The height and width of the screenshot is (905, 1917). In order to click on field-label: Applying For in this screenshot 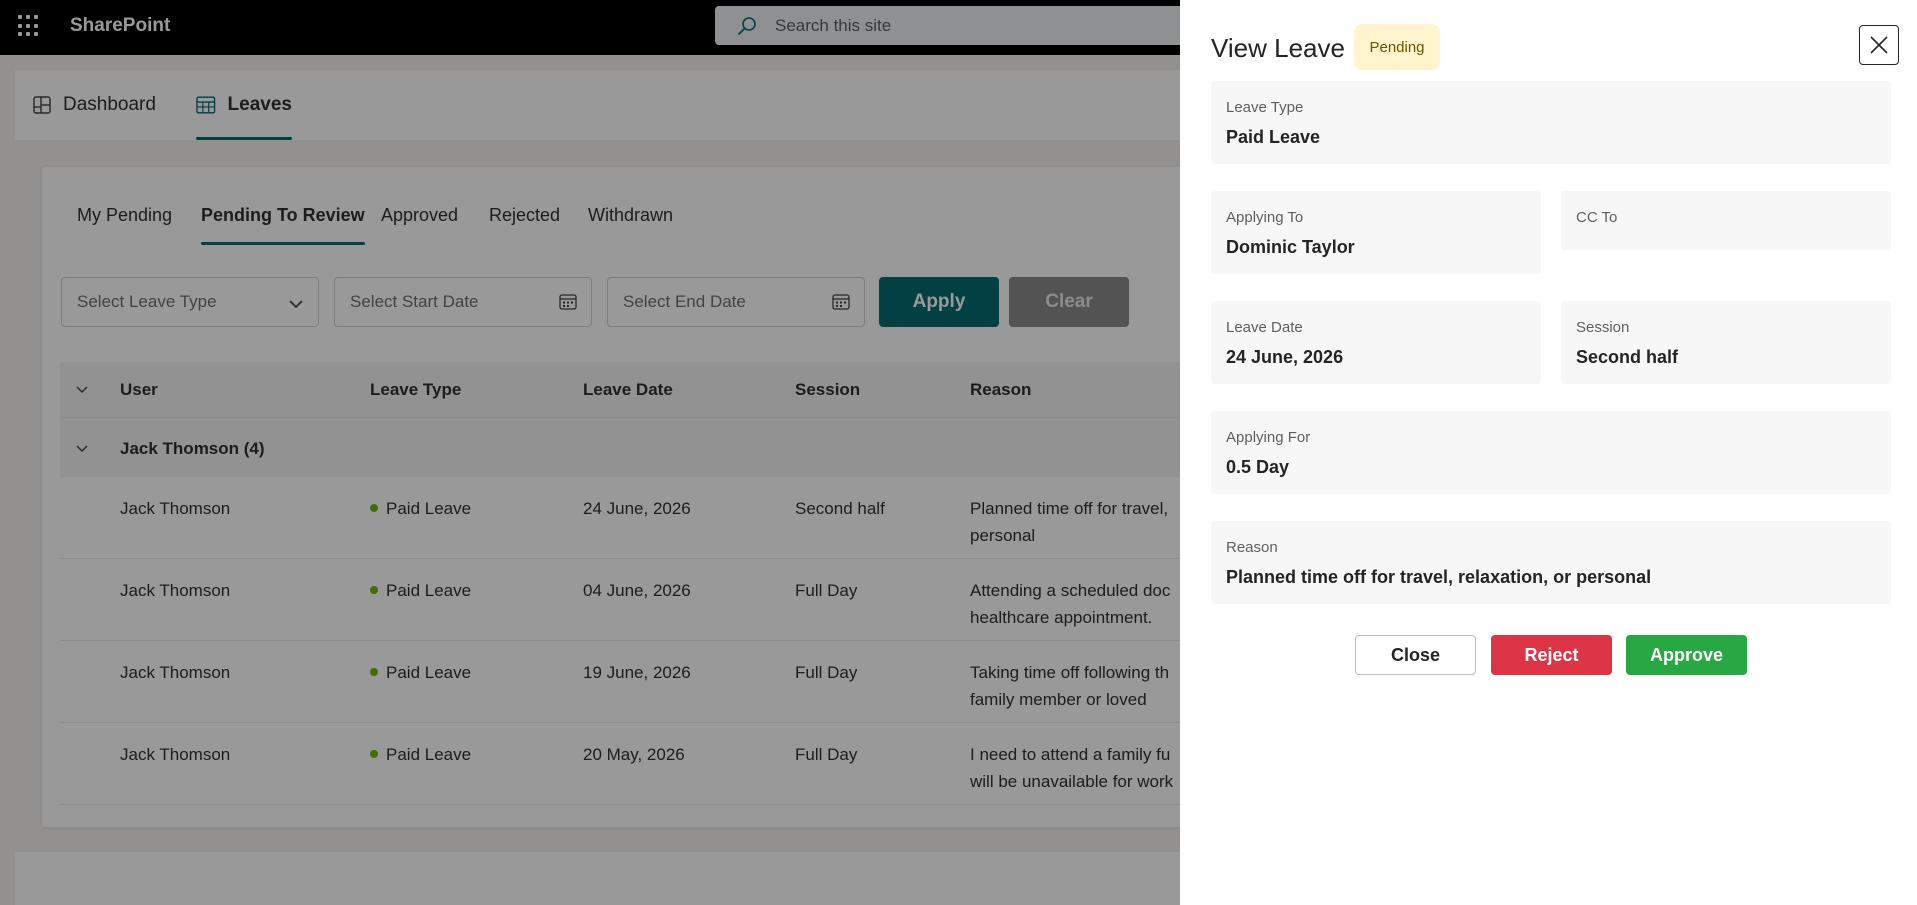, I will do `click(1268, 437)`.